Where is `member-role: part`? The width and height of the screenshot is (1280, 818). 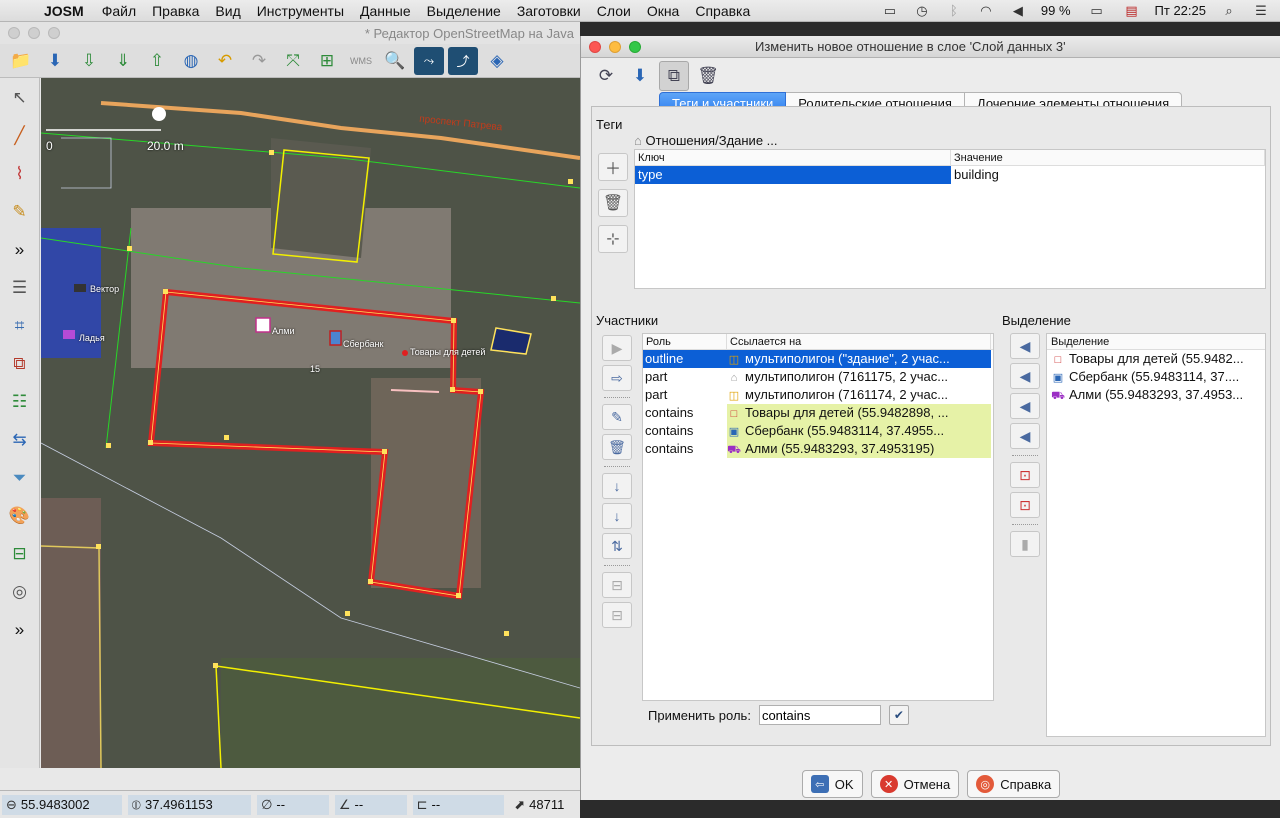
member-role: part is located at coordinates (685, 395).